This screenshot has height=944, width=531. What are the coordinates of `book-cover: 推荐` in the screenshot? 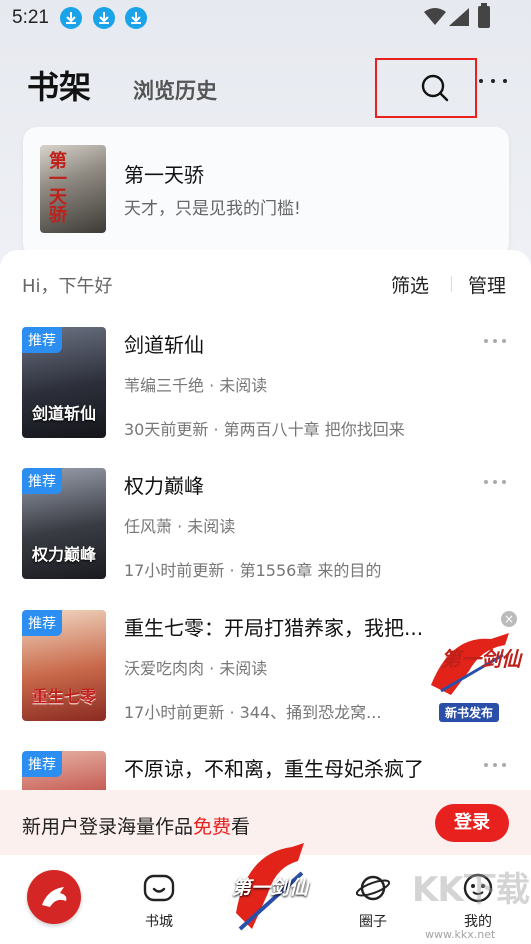 It's located at (64, 771).